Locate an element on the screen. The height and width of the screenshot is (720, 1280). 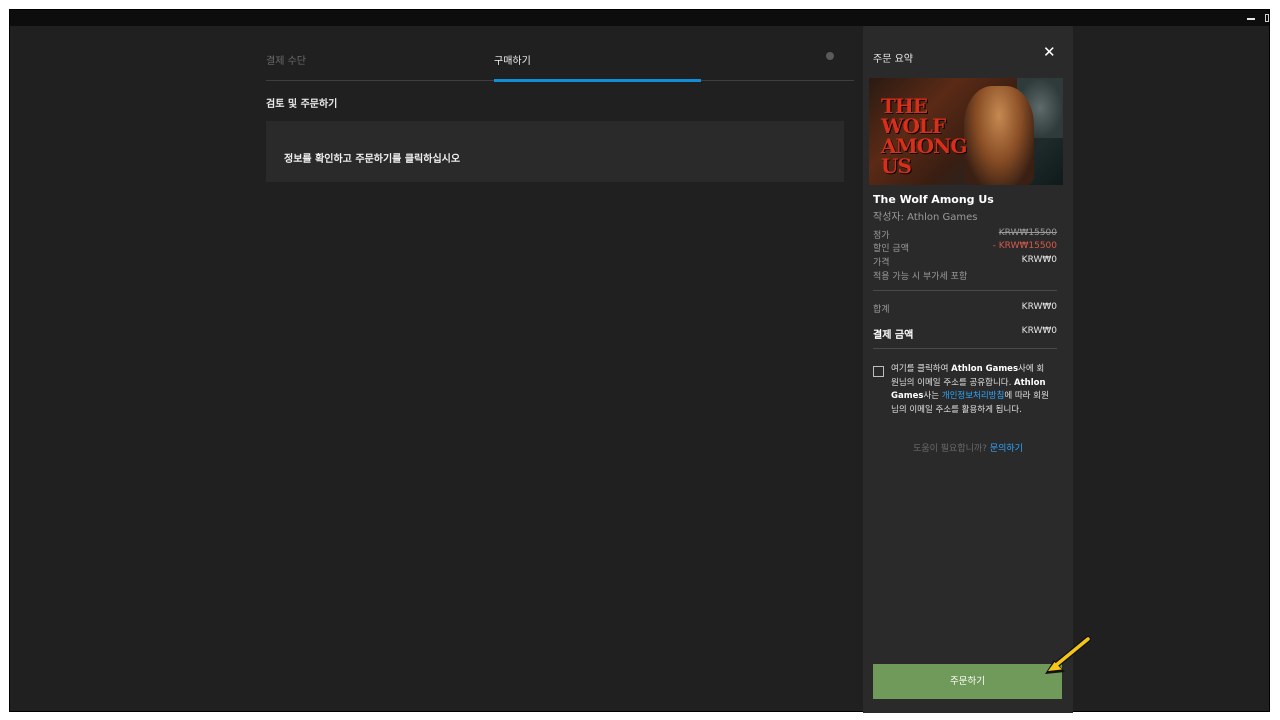
active-tab-indicator is located at coordinates (597, 80).